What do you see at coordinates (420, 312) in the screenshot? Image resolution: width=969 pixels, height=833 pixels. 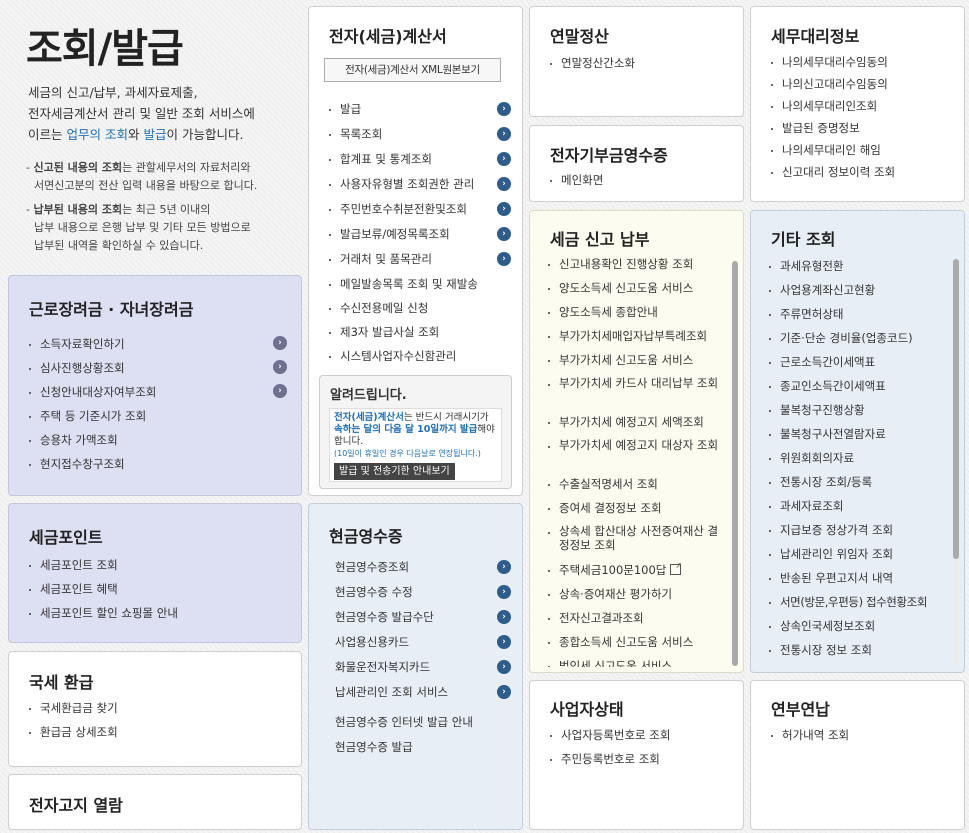 I see `list-item: 수신전용메일 신청` at bounding box center [420, 312].